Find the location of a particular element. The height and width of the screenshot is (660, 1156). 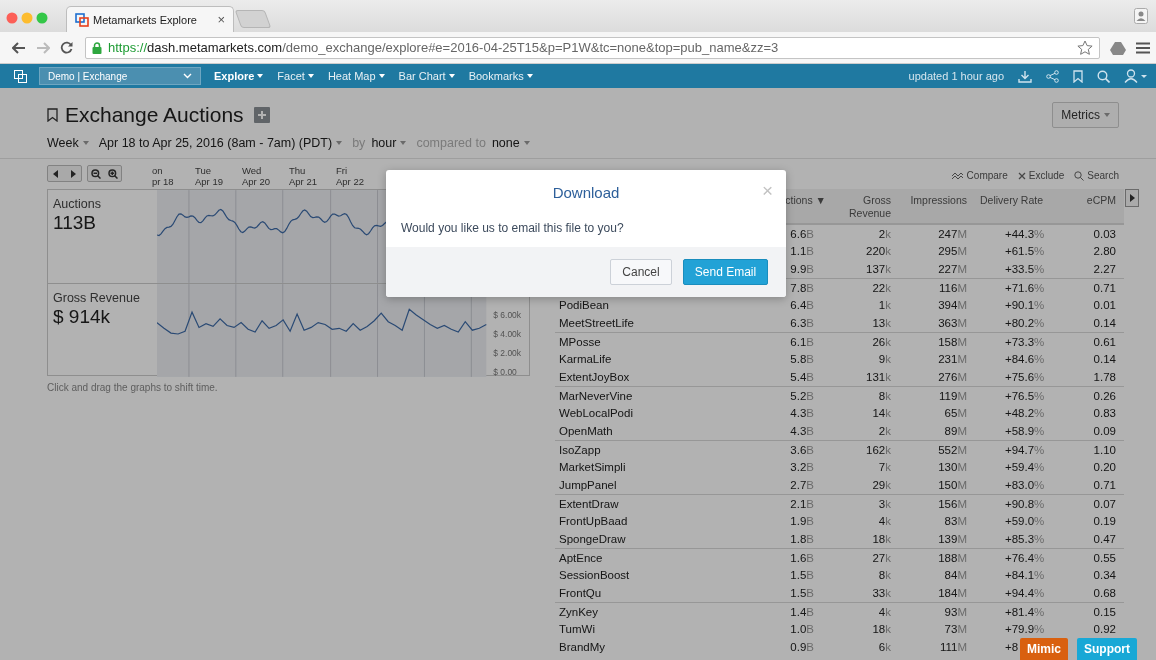

table-cell: 3k is located at coordinates (884, 503).